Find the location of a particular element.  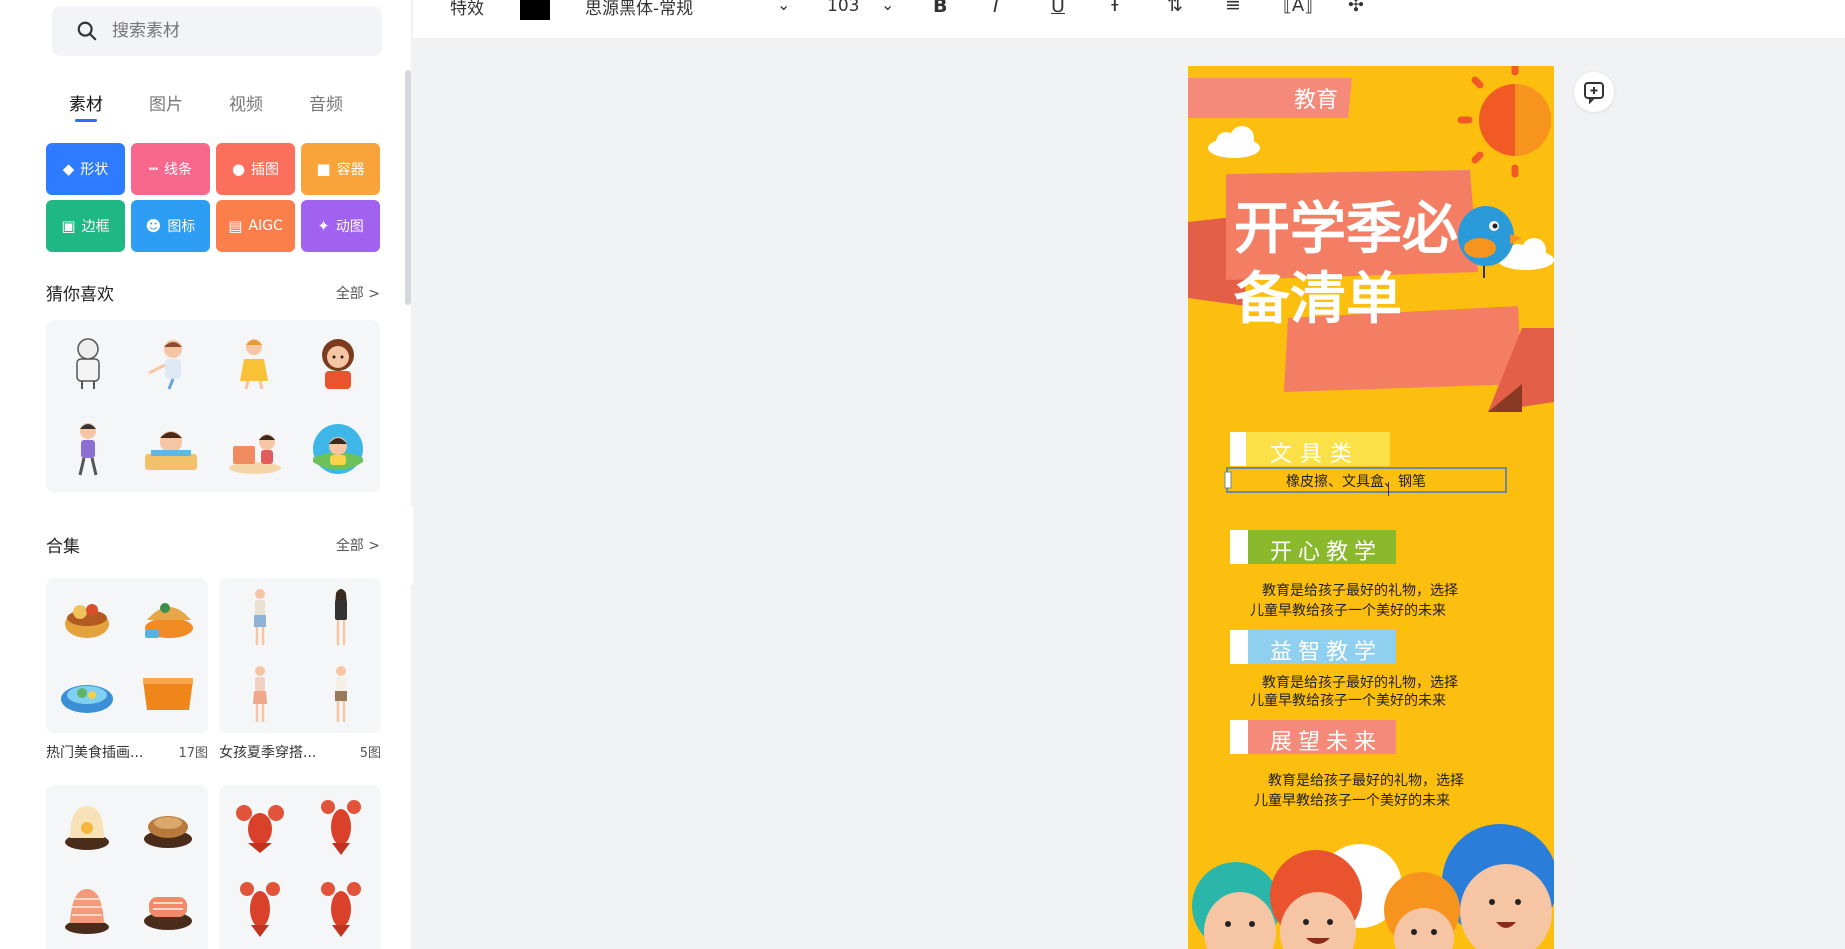

category-label: 插图 is located at coordinates (265, 170).